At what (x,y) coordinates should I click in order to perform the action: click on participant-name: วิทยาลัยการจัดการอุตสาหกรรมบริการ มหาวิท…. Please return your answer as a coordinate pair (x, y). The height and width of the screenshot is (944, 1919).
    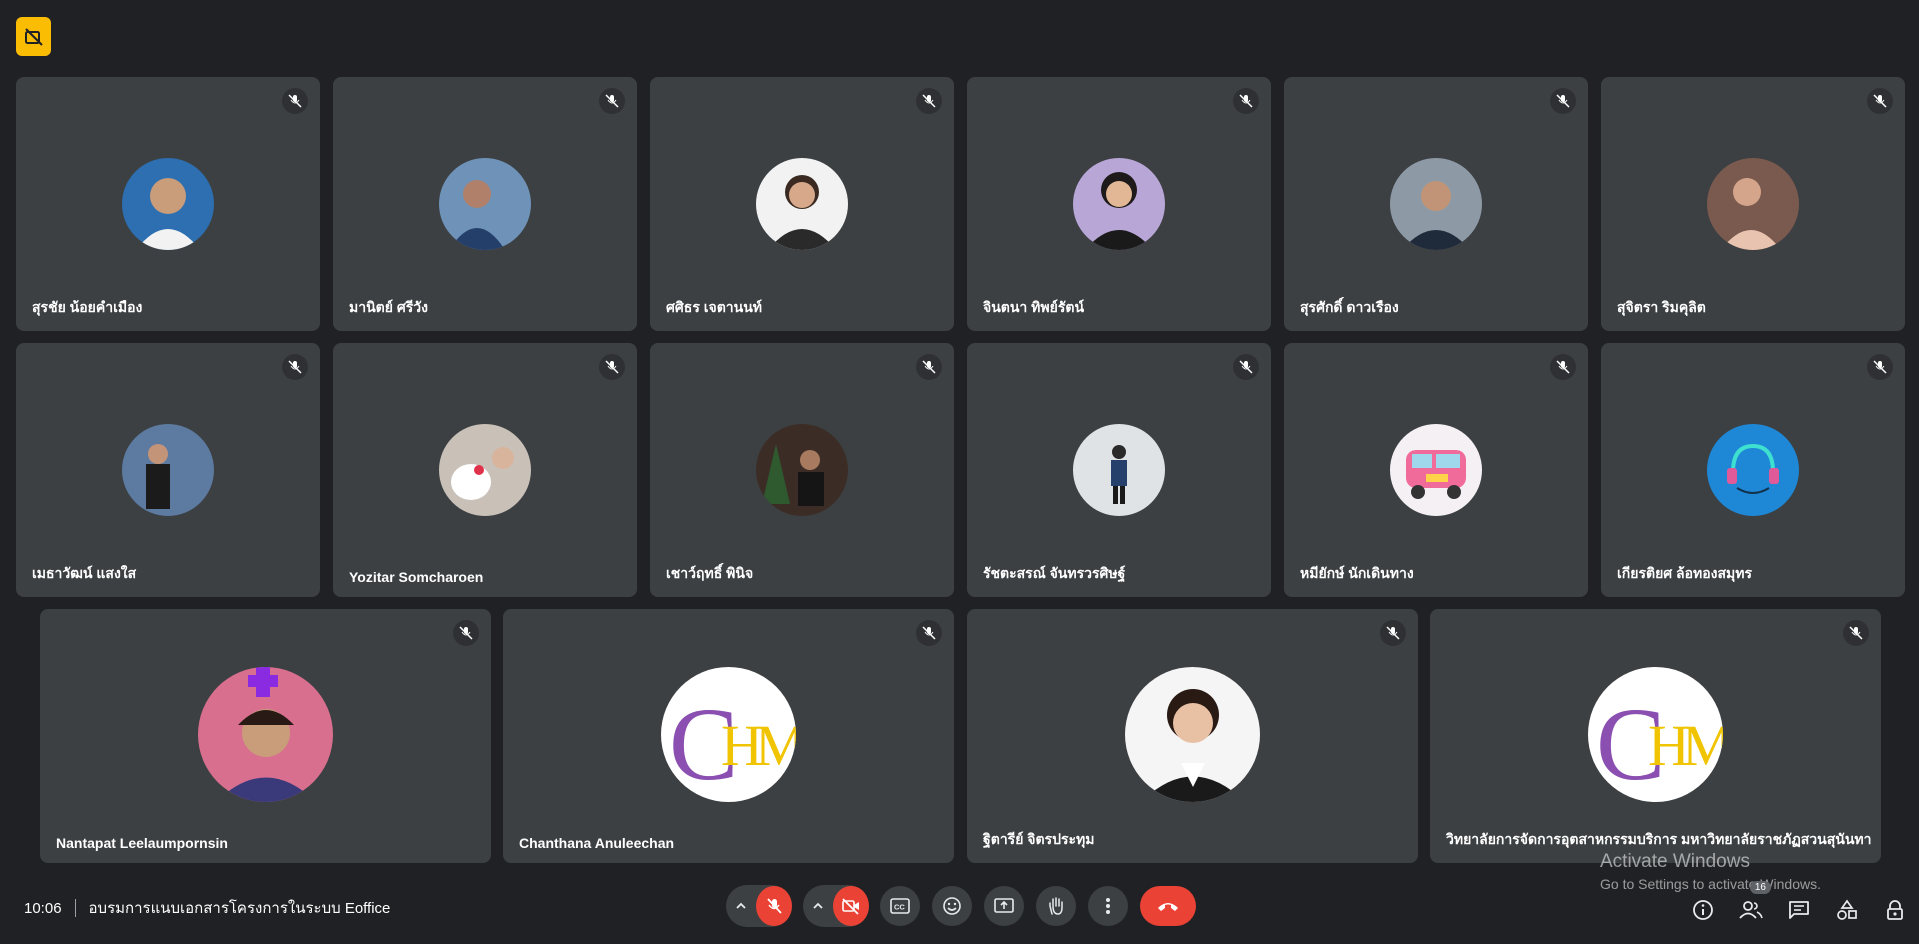
    Looking at the image, I should click on (1659, 839).